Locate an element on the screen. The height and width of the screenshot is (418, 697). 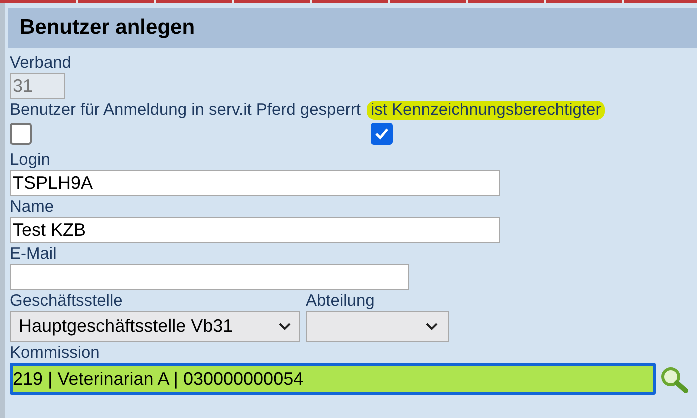
input-field: TSPLH9A is located at coordinates (255, 183).